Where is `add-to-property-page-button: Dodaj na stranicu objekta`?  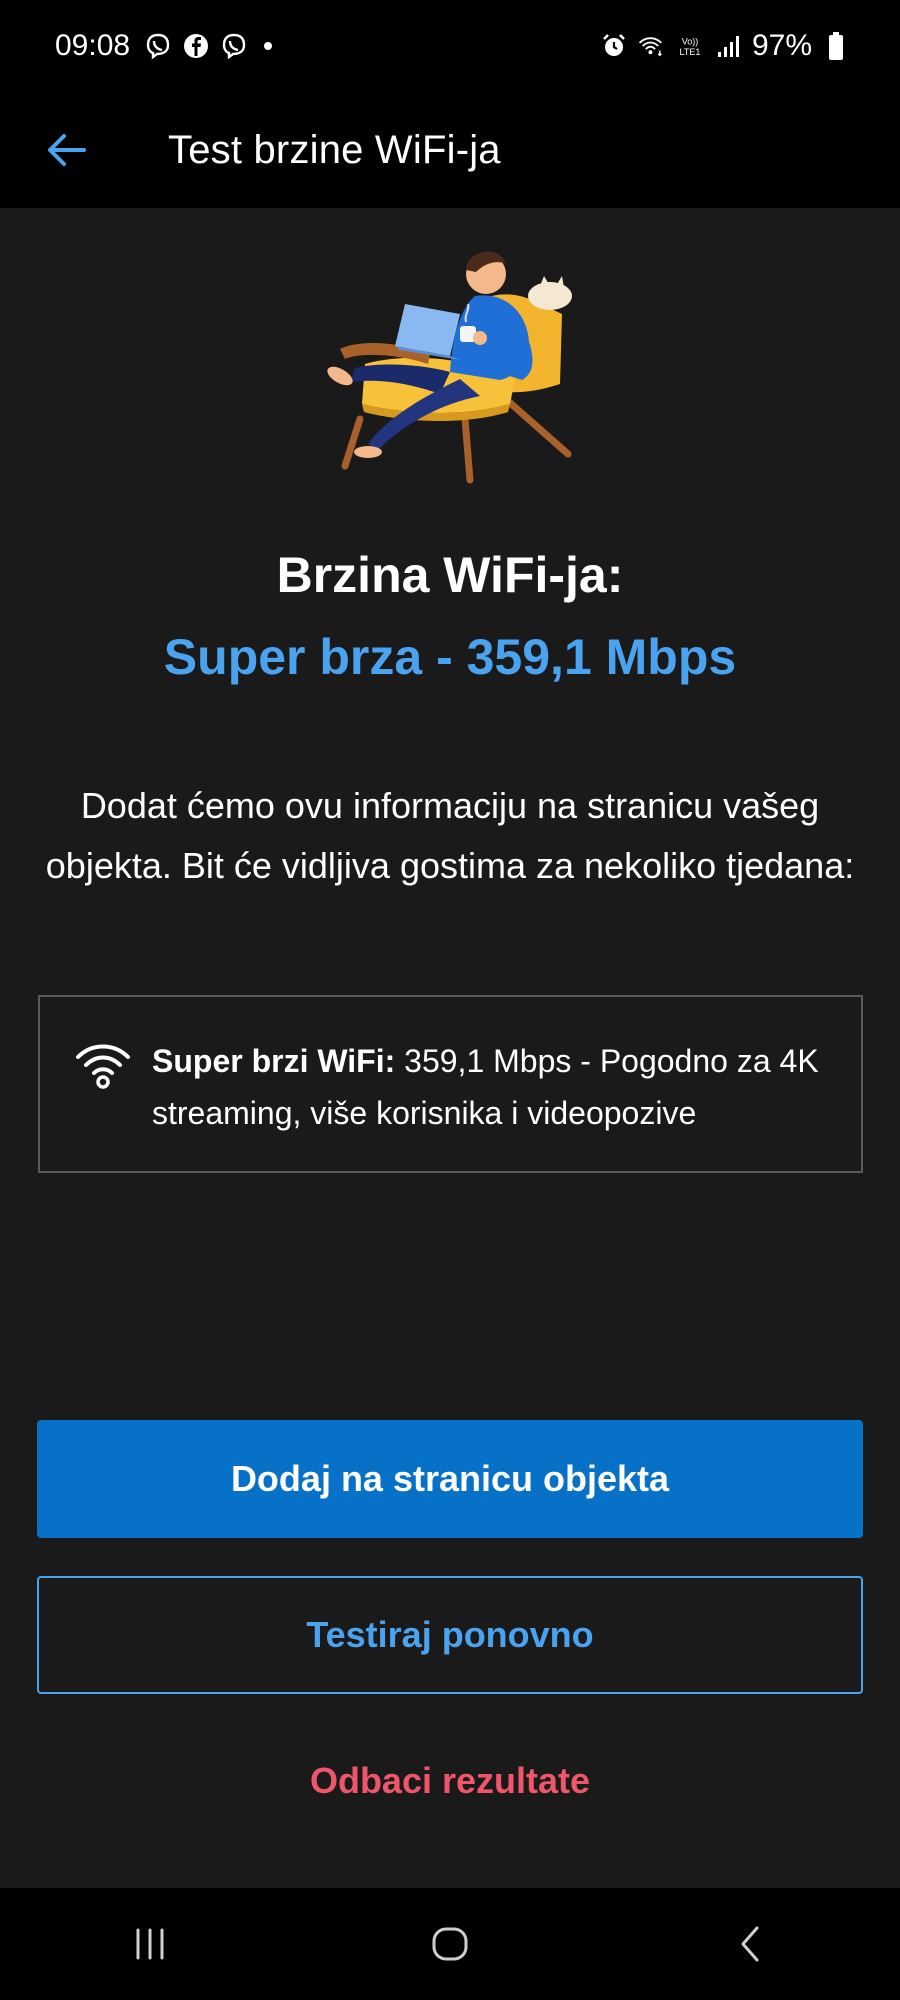
add-to-property-page-button: Dodaj na stranicu objekta is located at coordinates (450, 1479).